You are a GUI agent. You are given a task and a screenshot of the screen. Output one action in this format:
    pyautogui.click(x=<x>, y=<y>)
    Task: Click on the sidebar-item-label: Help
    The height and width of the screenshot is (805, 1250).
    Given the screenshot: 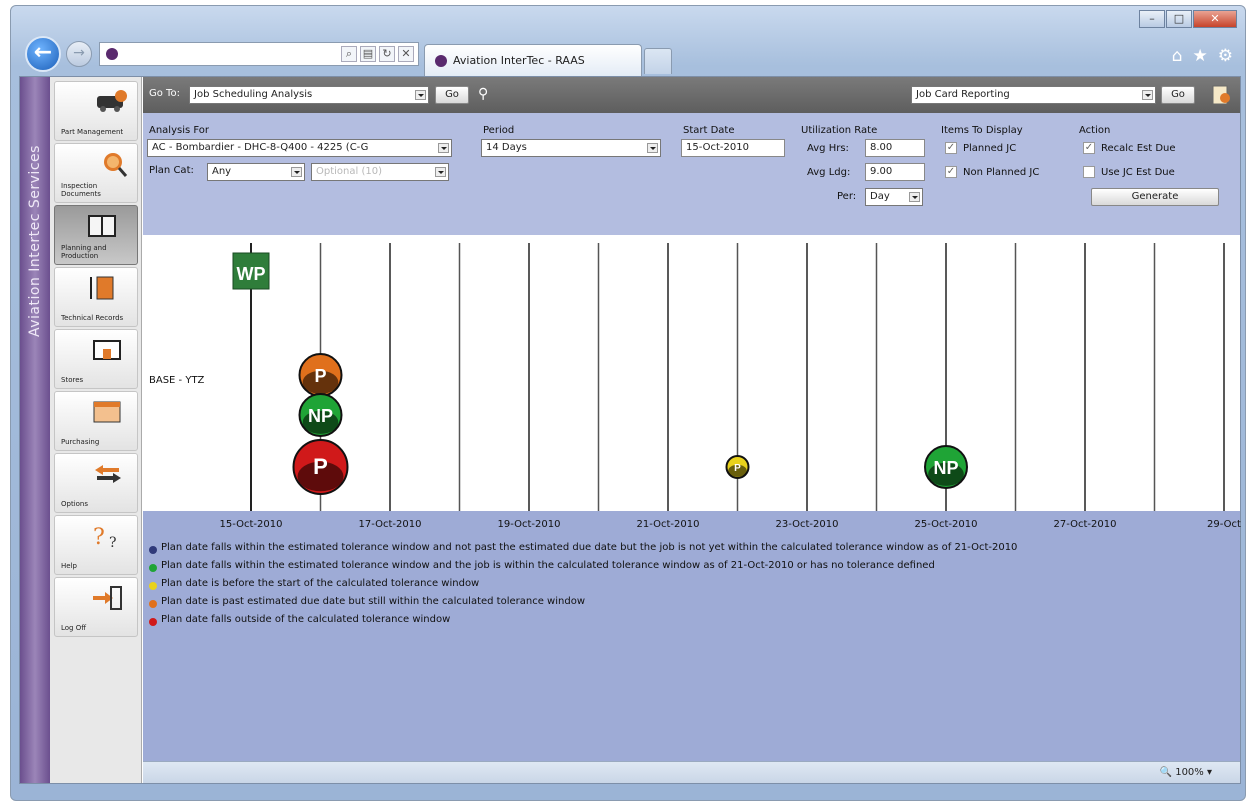 What is the action you would take?
    pyautogui.click(x=69, y=566)
    